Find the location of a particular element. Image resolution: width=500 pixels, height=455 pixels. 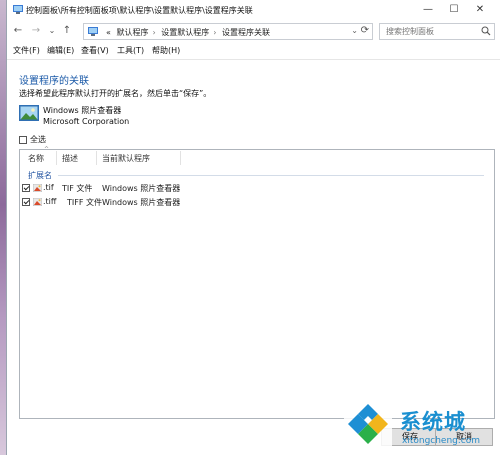

column-header-current-default: 当前默认程序 is located at coordinates (126, 158).